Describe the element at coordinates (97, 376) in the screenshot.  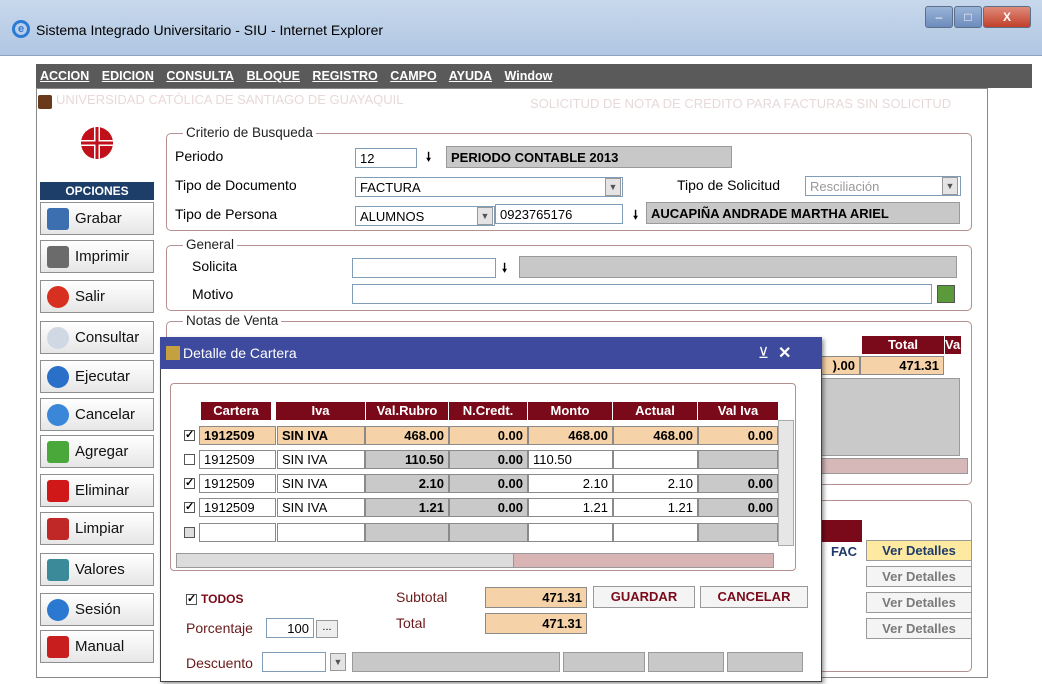
I see `ejecutar-button: Ejecutar` at that location.